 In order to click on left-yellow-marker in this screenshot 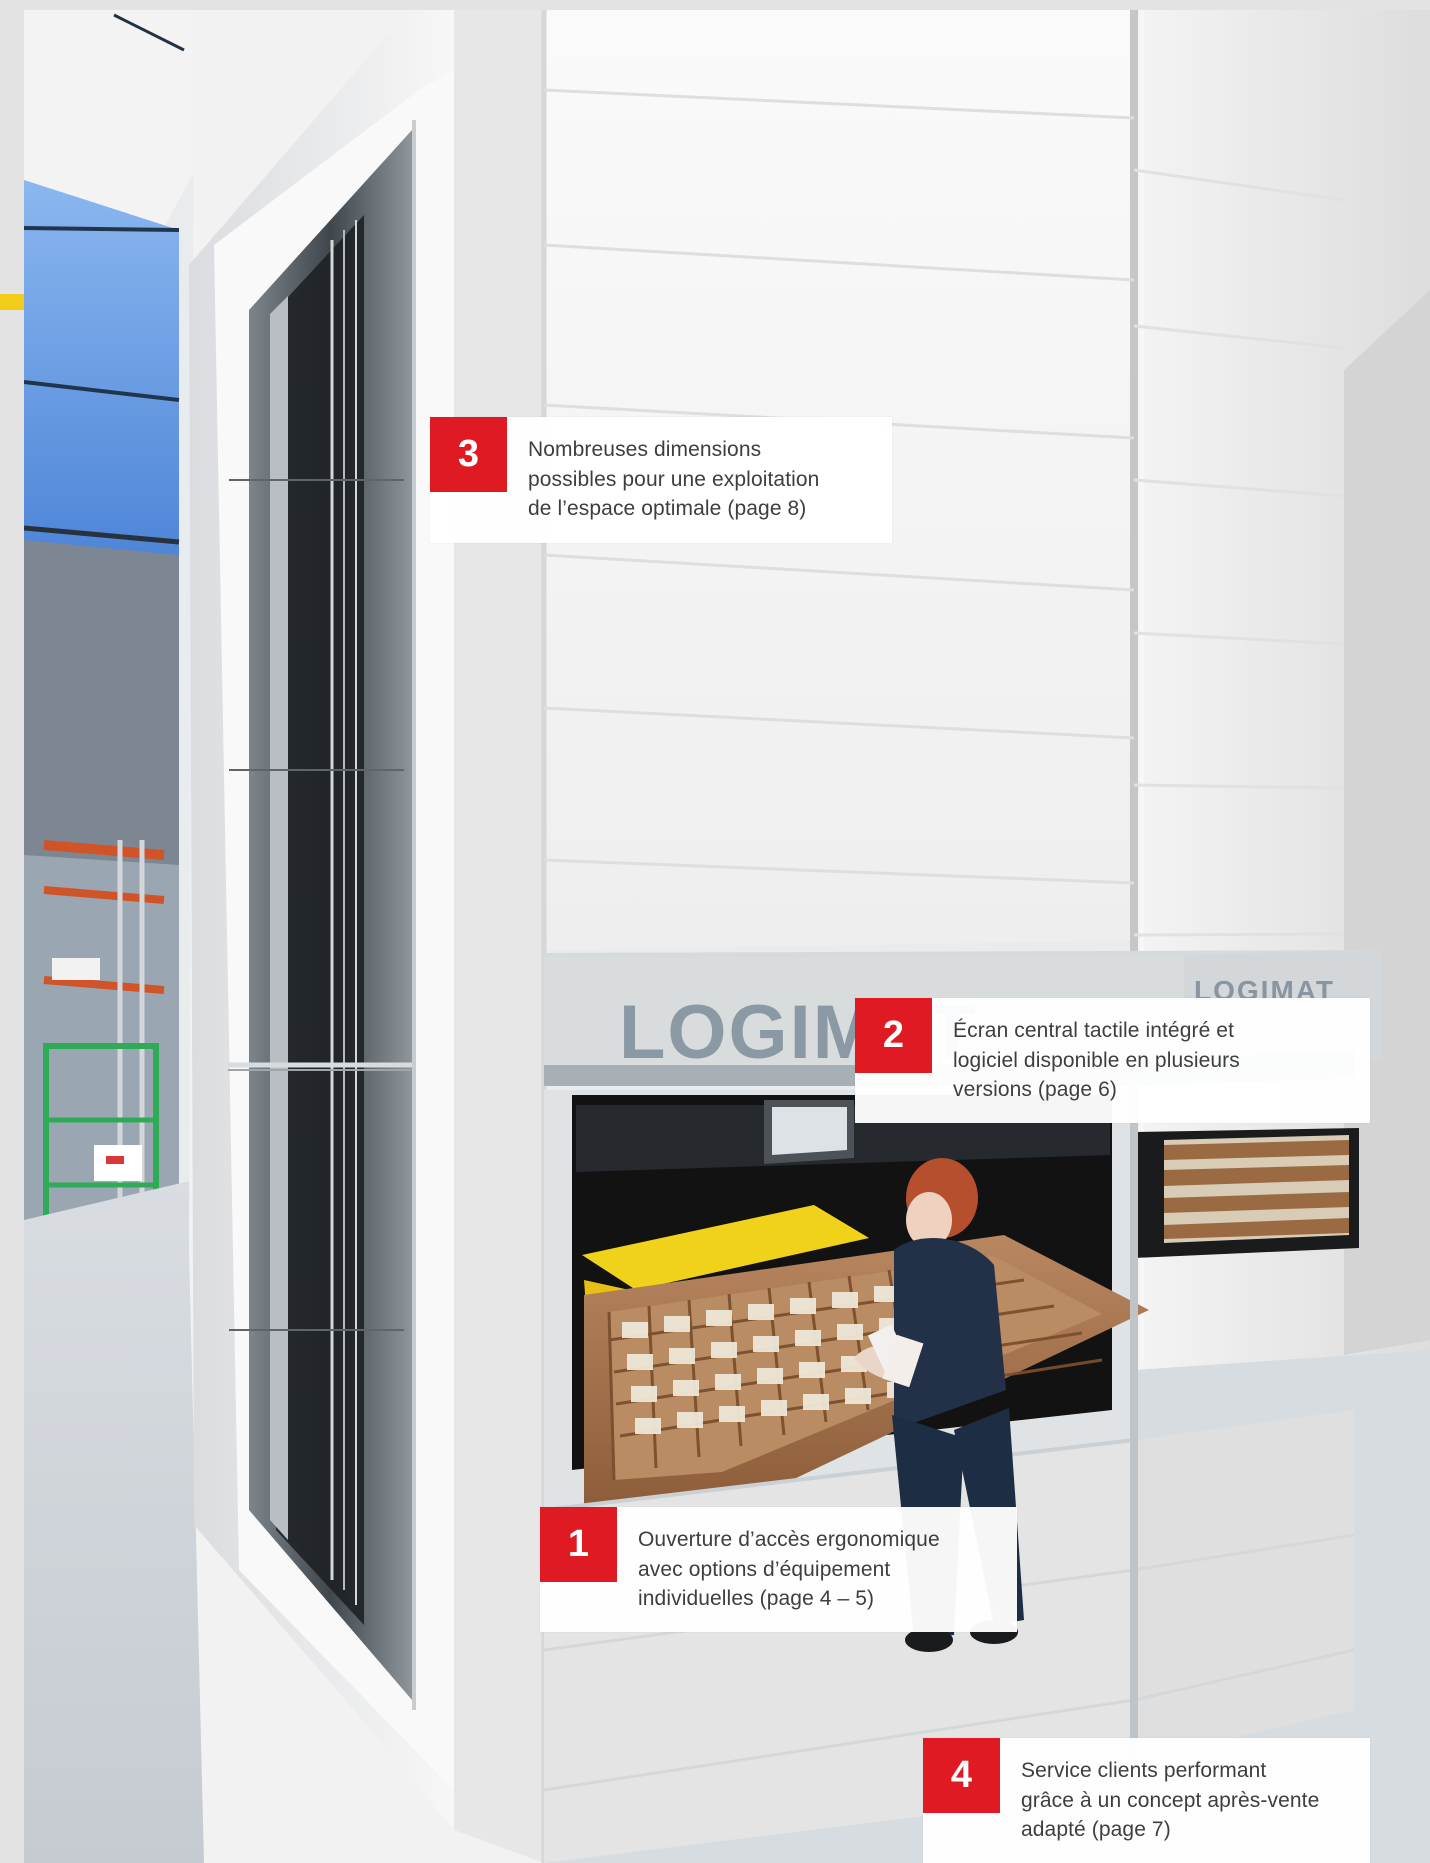, I will do `click(12, 302)`.